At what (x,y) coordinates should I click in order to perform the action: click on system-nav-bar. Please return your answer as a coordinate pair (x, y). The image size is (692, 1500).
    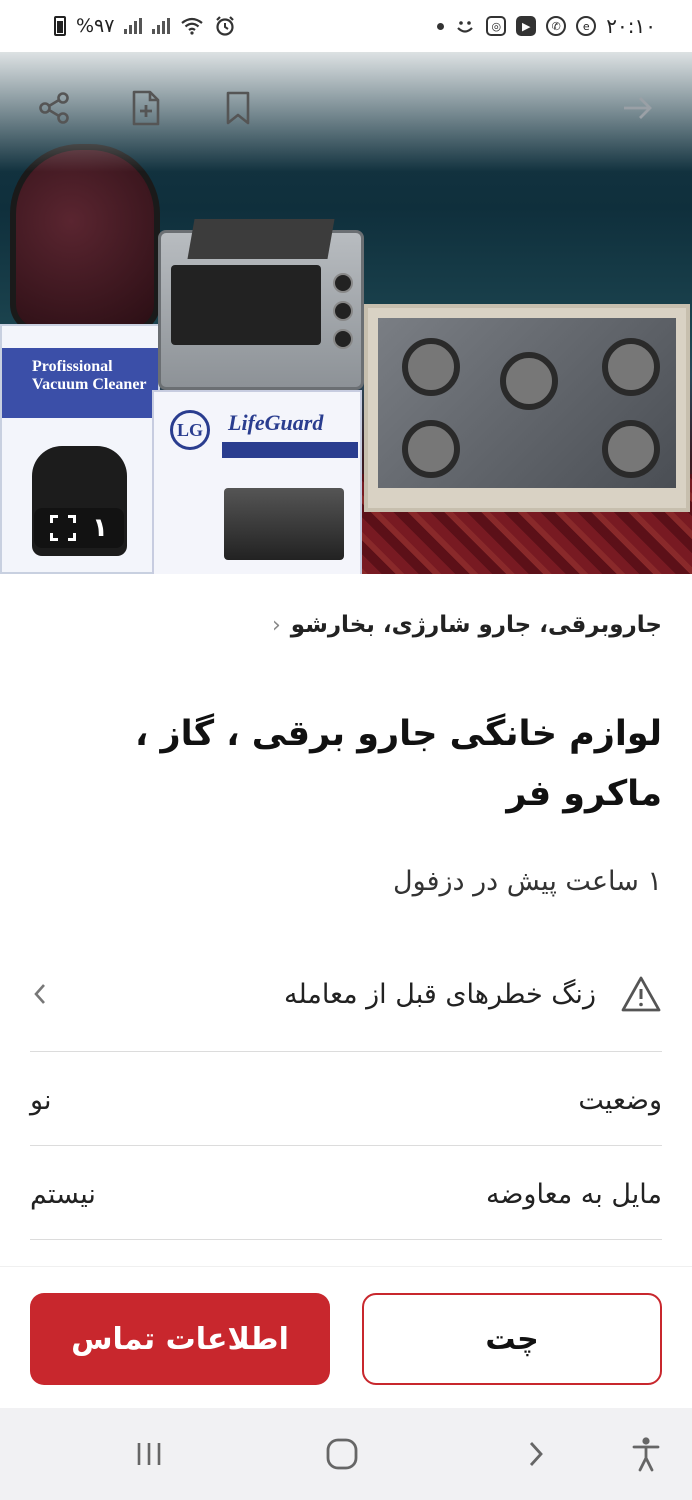
    Looking at the image, I should click on (346, 1454).